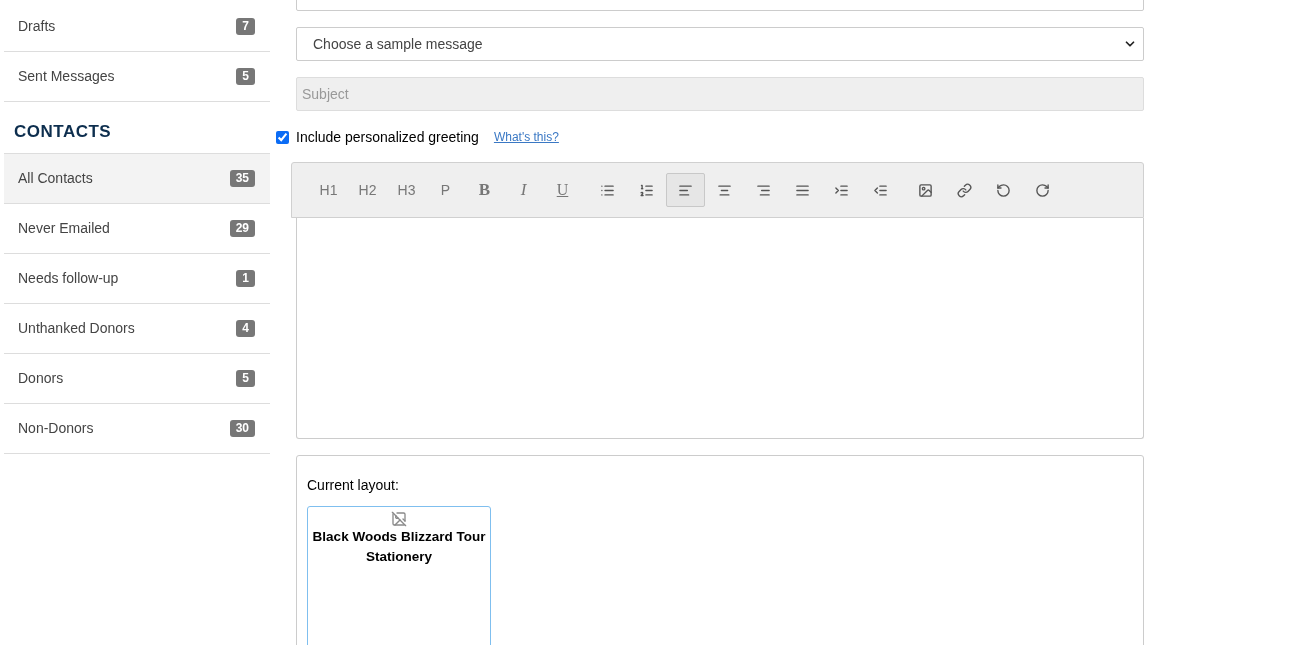 This screenshot has height=645, width=1306. What do you see at coordinates (242, 428) in the screenshot?
I see `count-badge: 30` at bounding box center [242, 428].